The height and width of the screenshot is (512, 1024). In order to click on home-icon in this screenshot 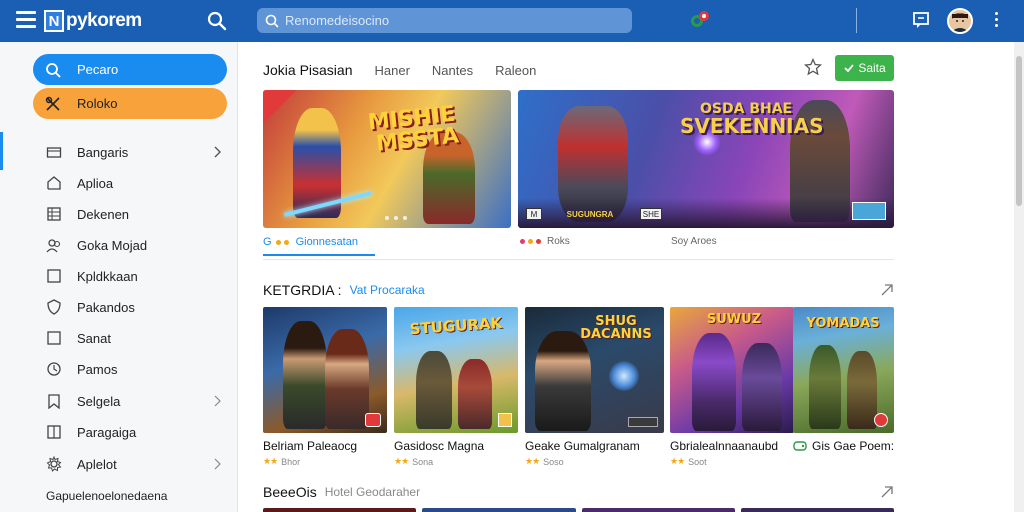, I will do `click(54, 183)`.